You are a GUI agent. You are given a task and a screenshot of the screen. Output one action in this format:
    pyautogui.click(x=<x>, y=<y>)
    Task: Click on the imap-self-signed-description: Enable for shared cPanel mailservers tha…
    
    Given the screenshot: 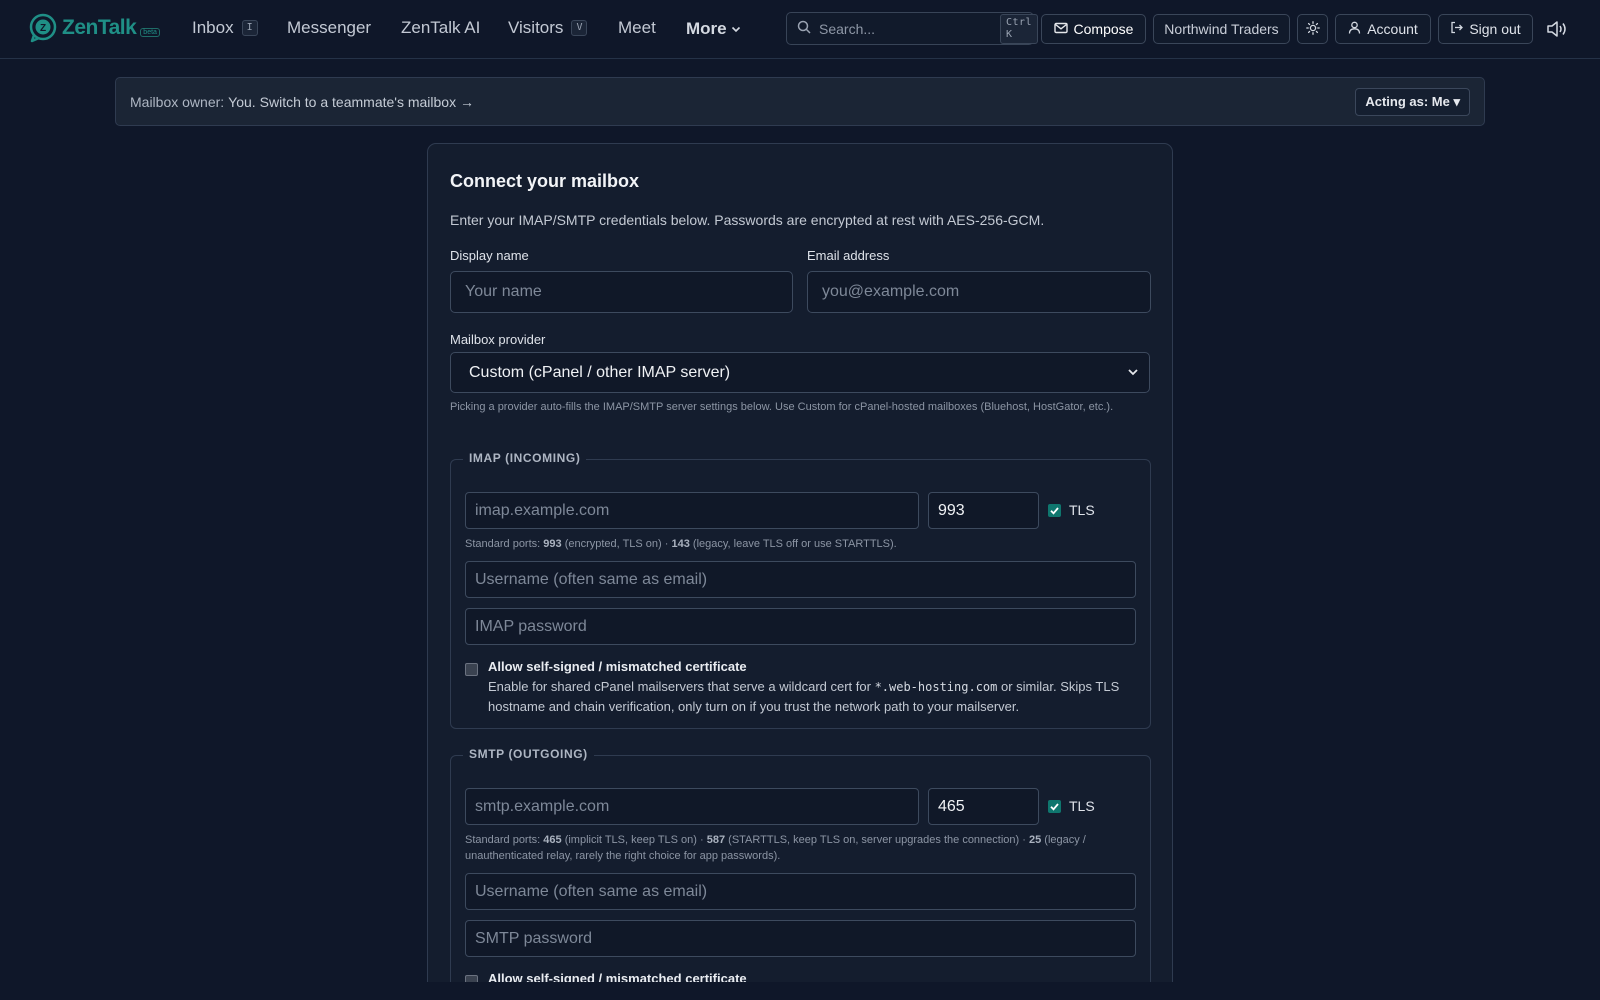 What is the action you would take?
    pyautogui.click(x=804, y=696)
    